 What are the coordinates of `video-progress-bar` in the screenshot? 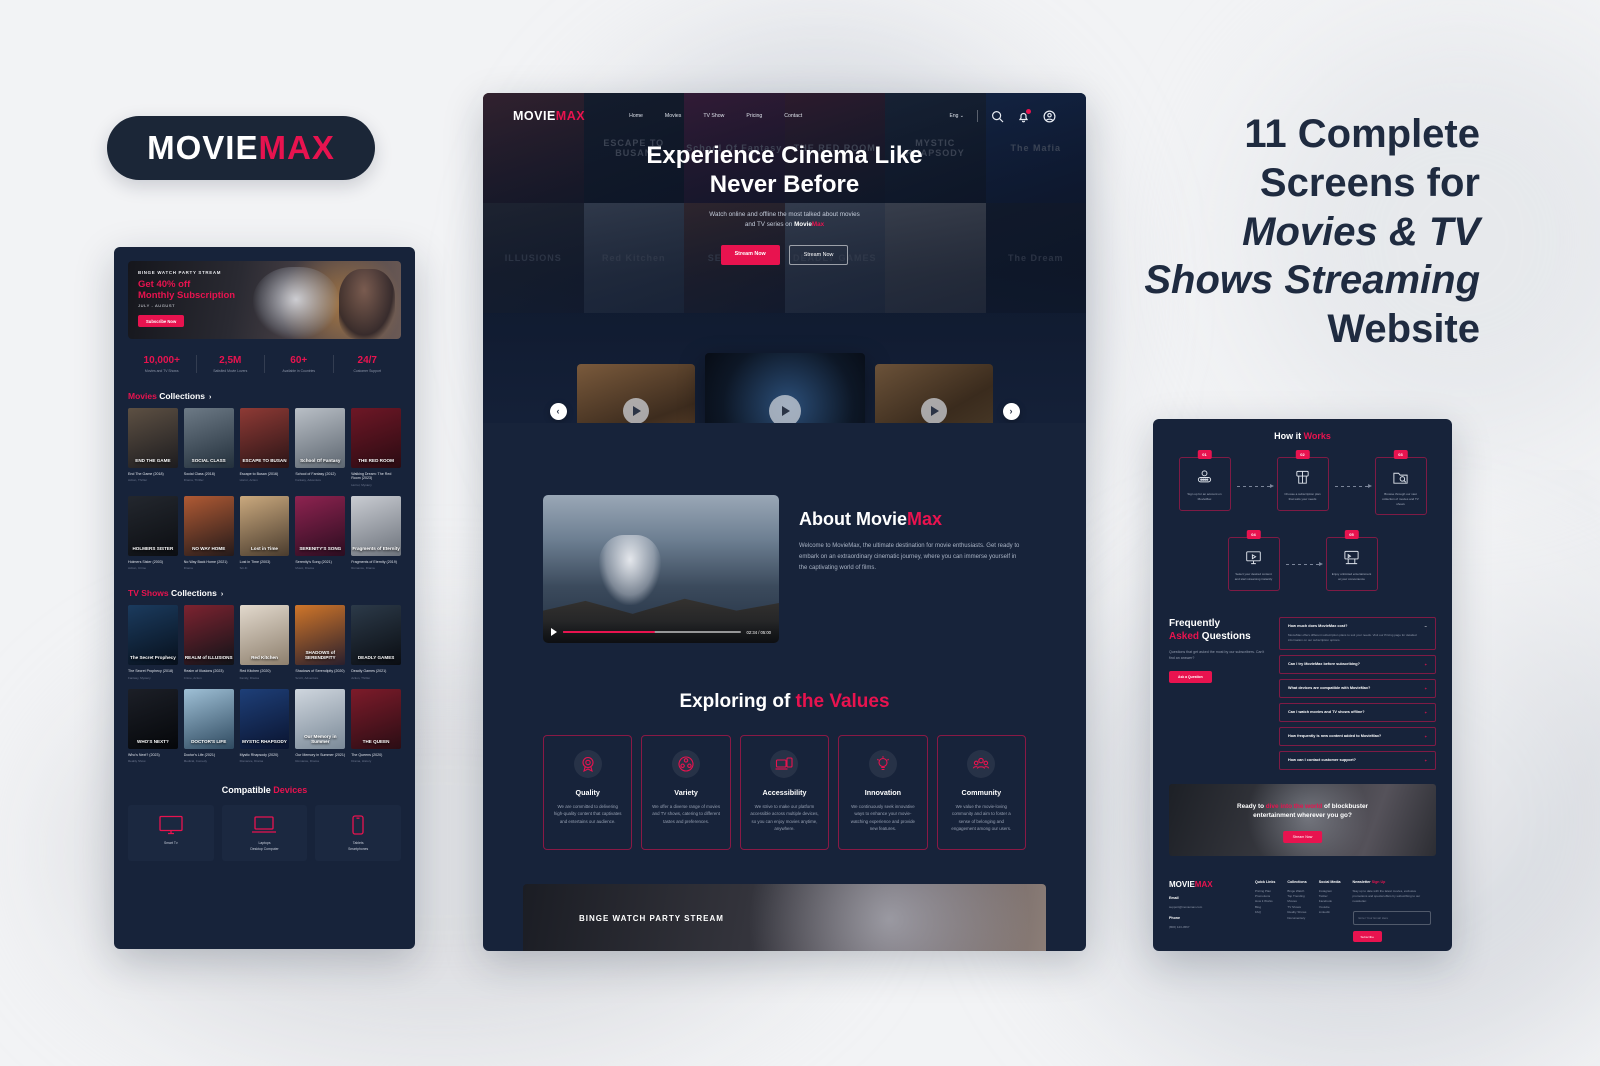 It's located at (652, 632).